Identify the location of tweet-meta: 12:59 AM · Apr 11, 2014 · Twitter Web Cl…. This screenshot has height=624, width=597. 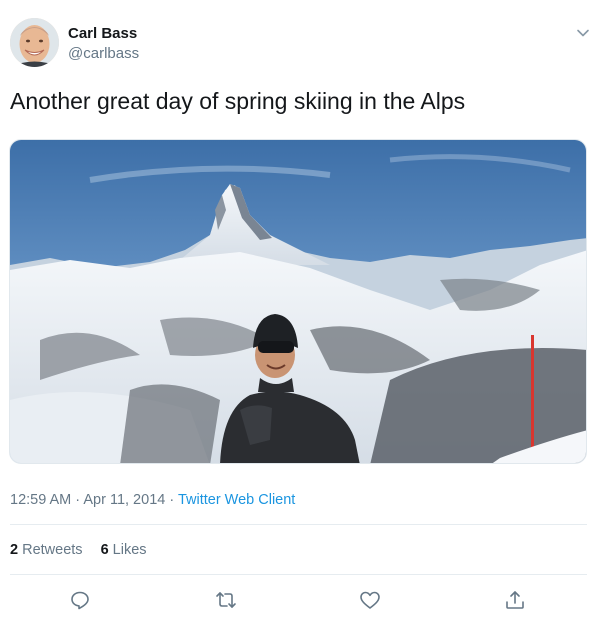
(152, 500).